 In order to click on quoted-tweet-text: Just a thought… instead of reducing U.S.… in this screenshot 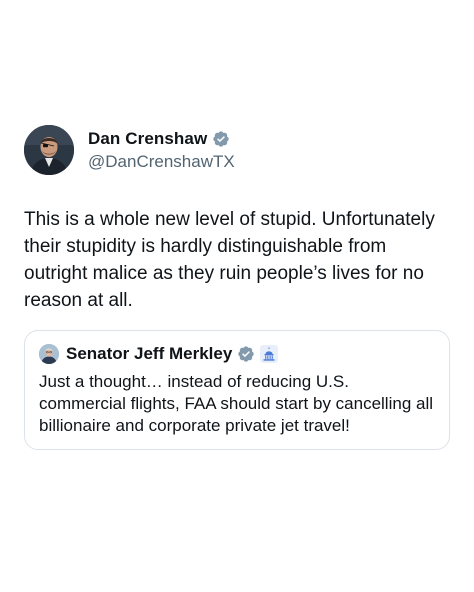, I will do `click(236, 403)`.